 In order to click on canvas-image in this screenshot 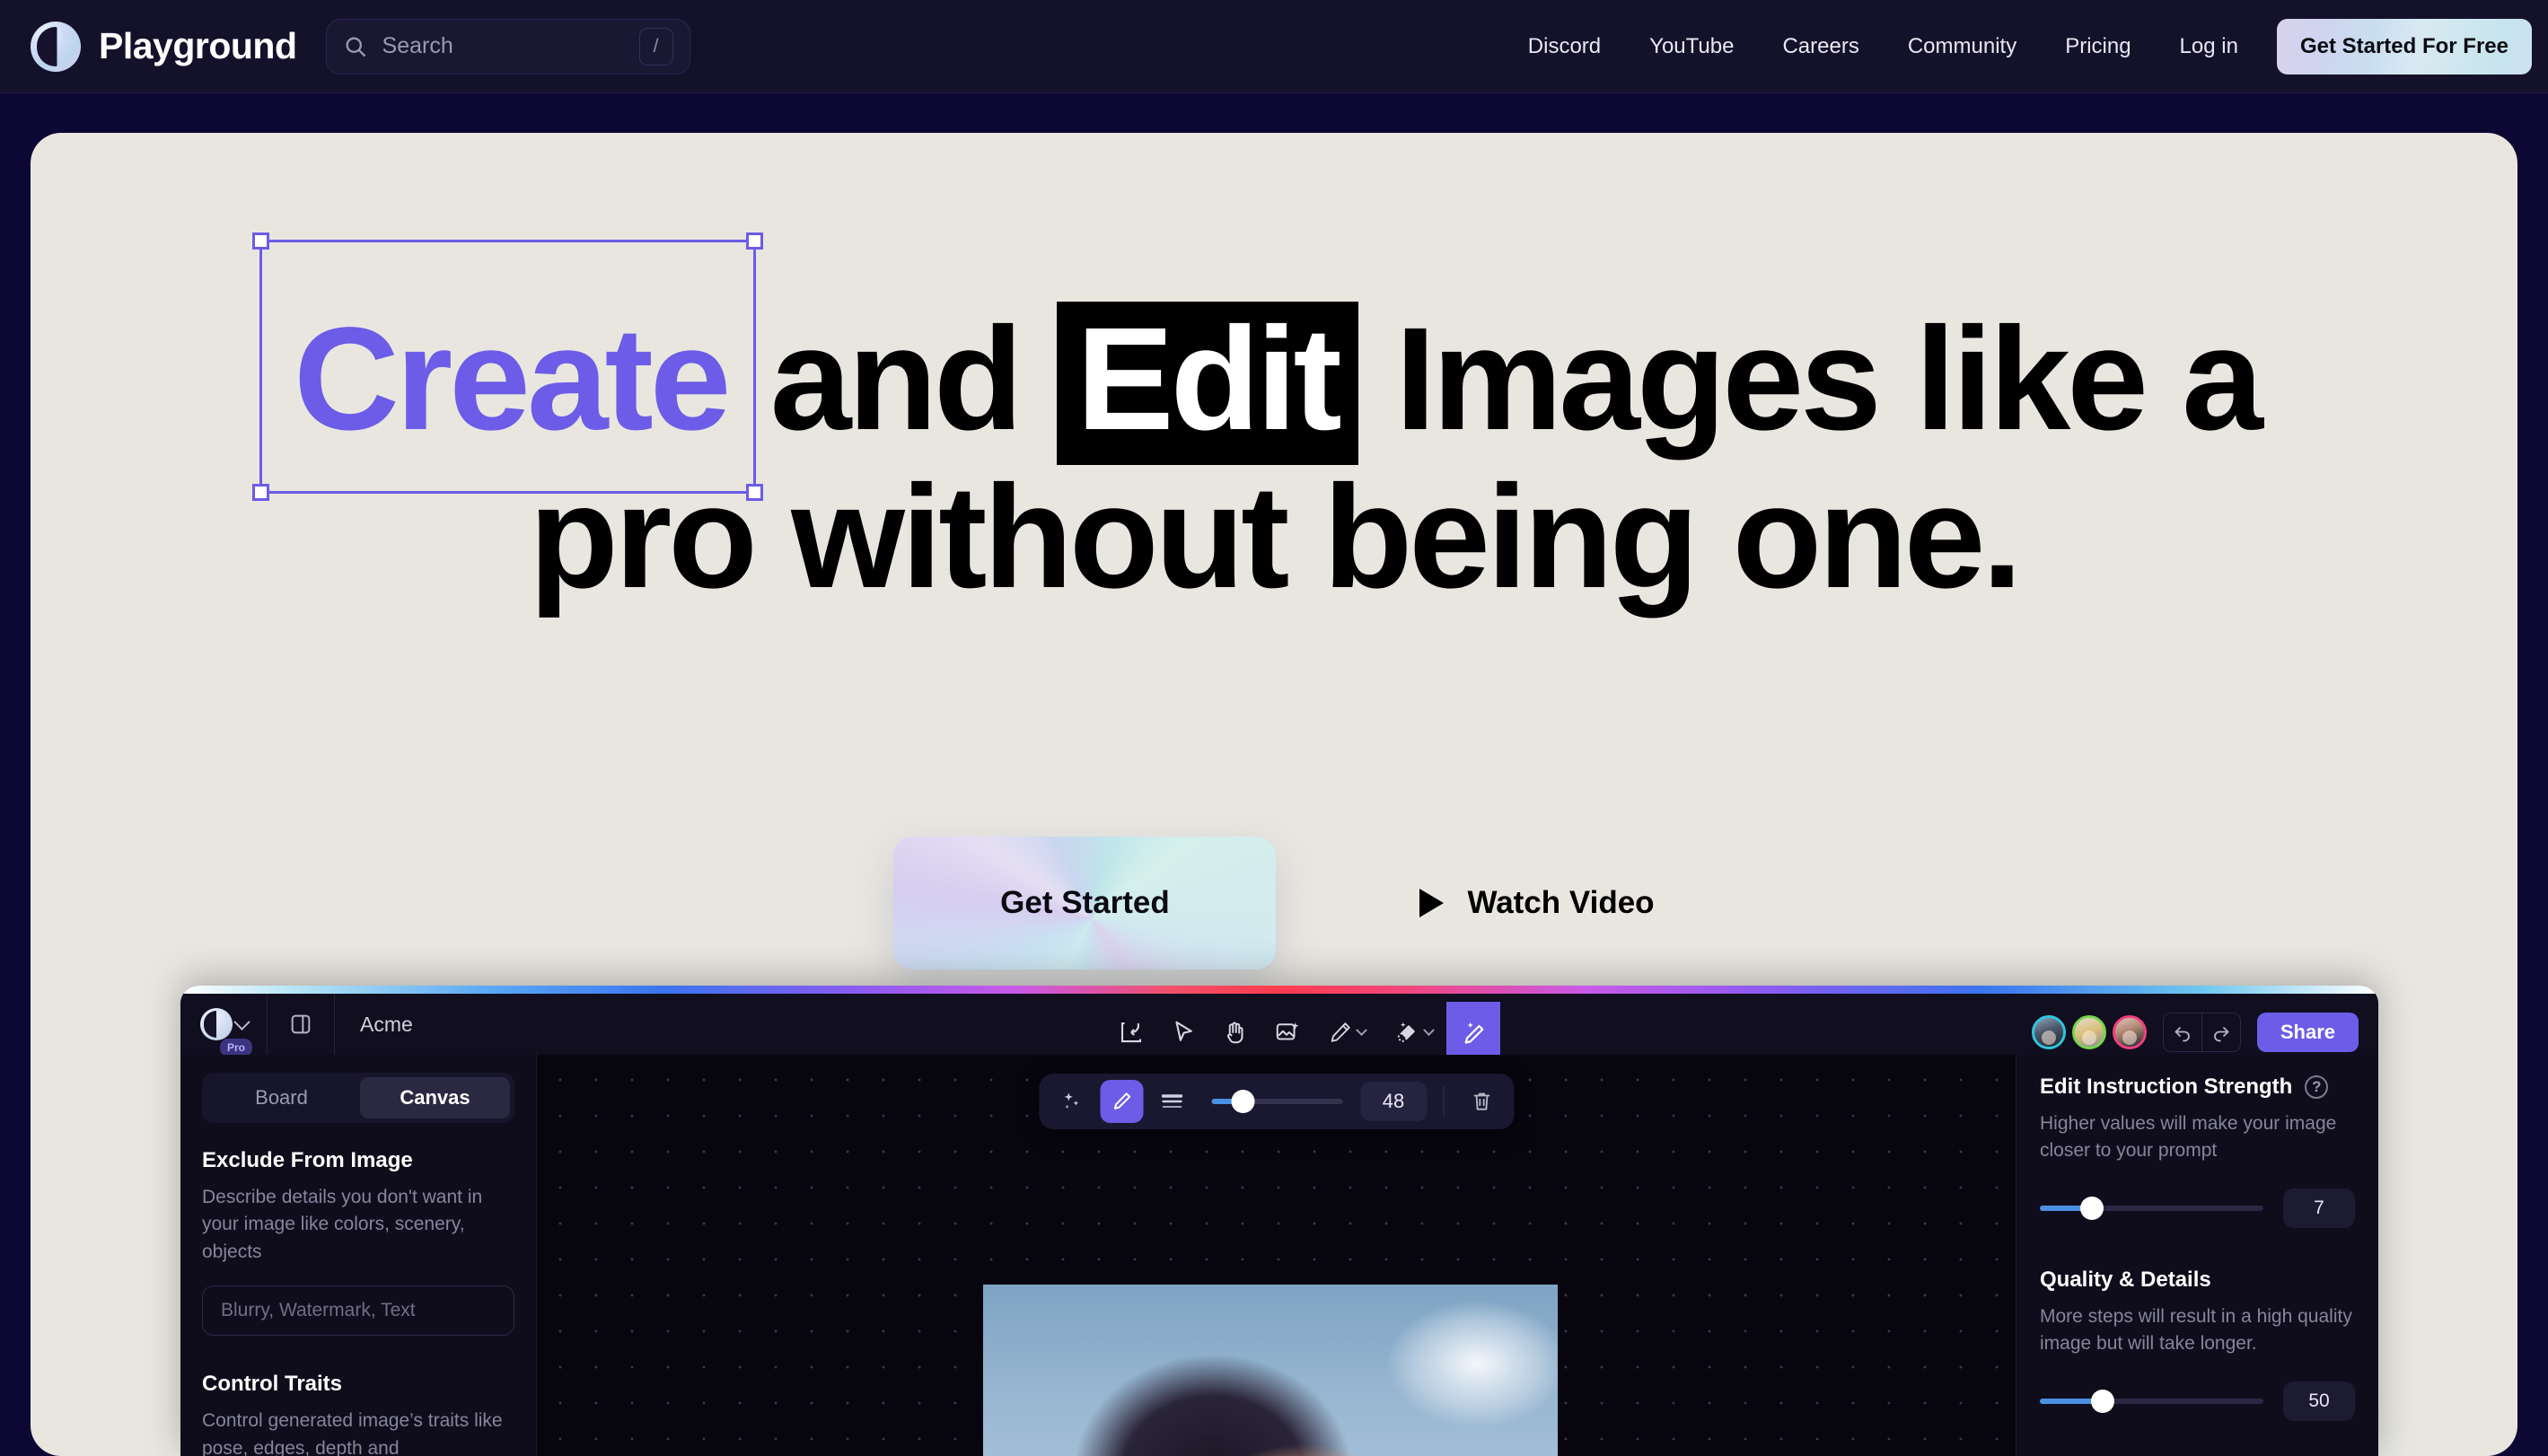, I will do `click(1270, 1370)`.